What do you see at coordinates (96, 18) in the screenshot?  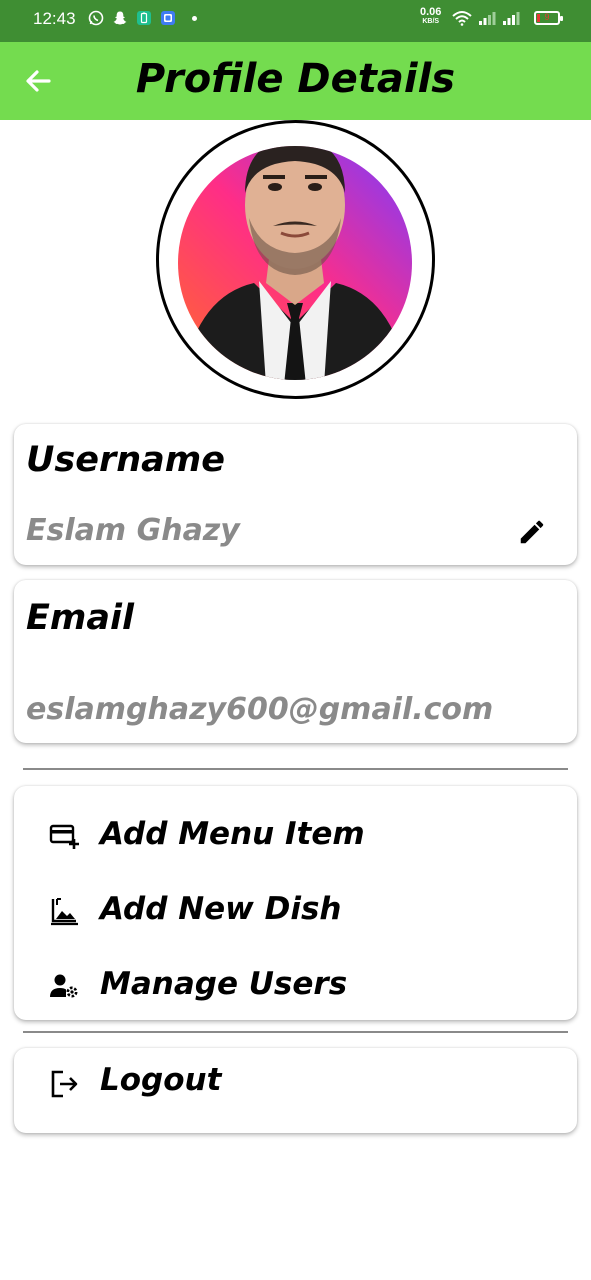 I see `whatsapp-icon` at bounding box center [96, 18].